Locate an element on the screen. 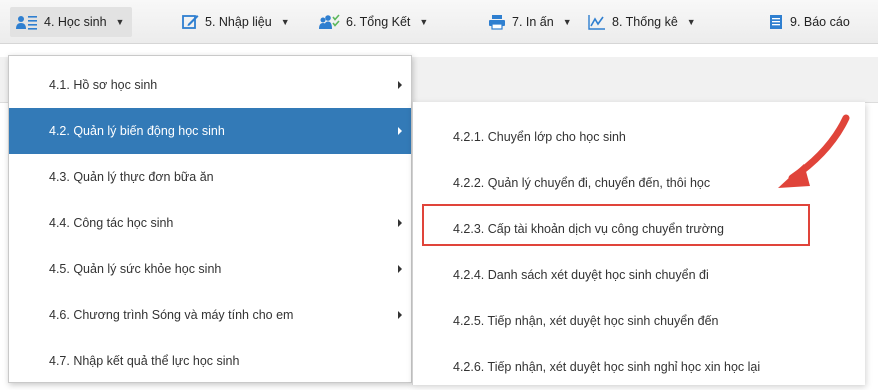  menu-item-student-changes: 4.2. Quản lý biến động học sinh is located at coordinates (210, 131).